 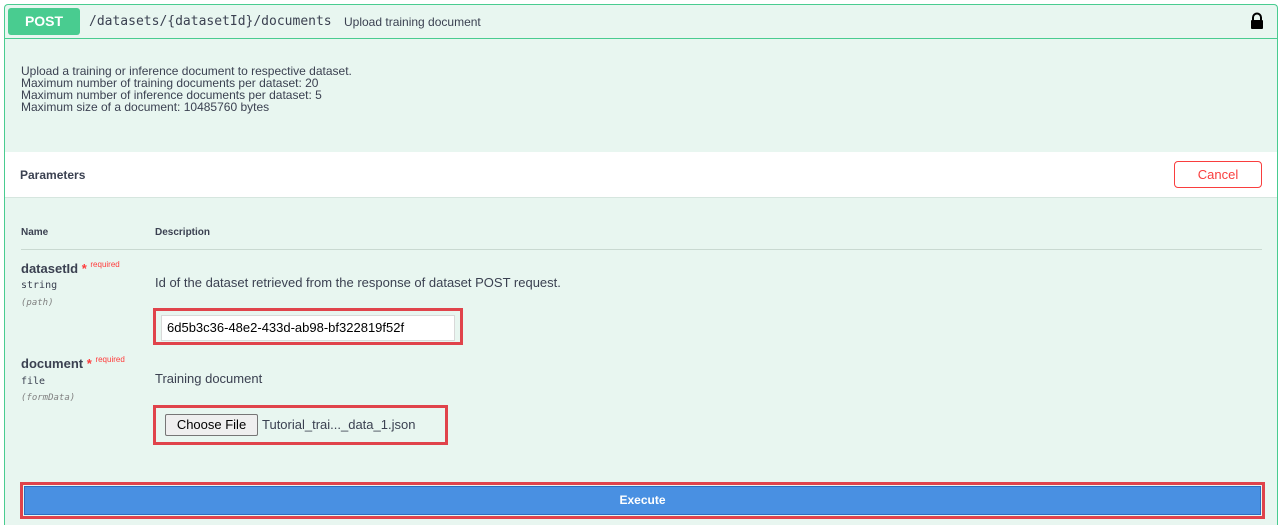 I want to click on param-type: string, so click(x=39, y=285).